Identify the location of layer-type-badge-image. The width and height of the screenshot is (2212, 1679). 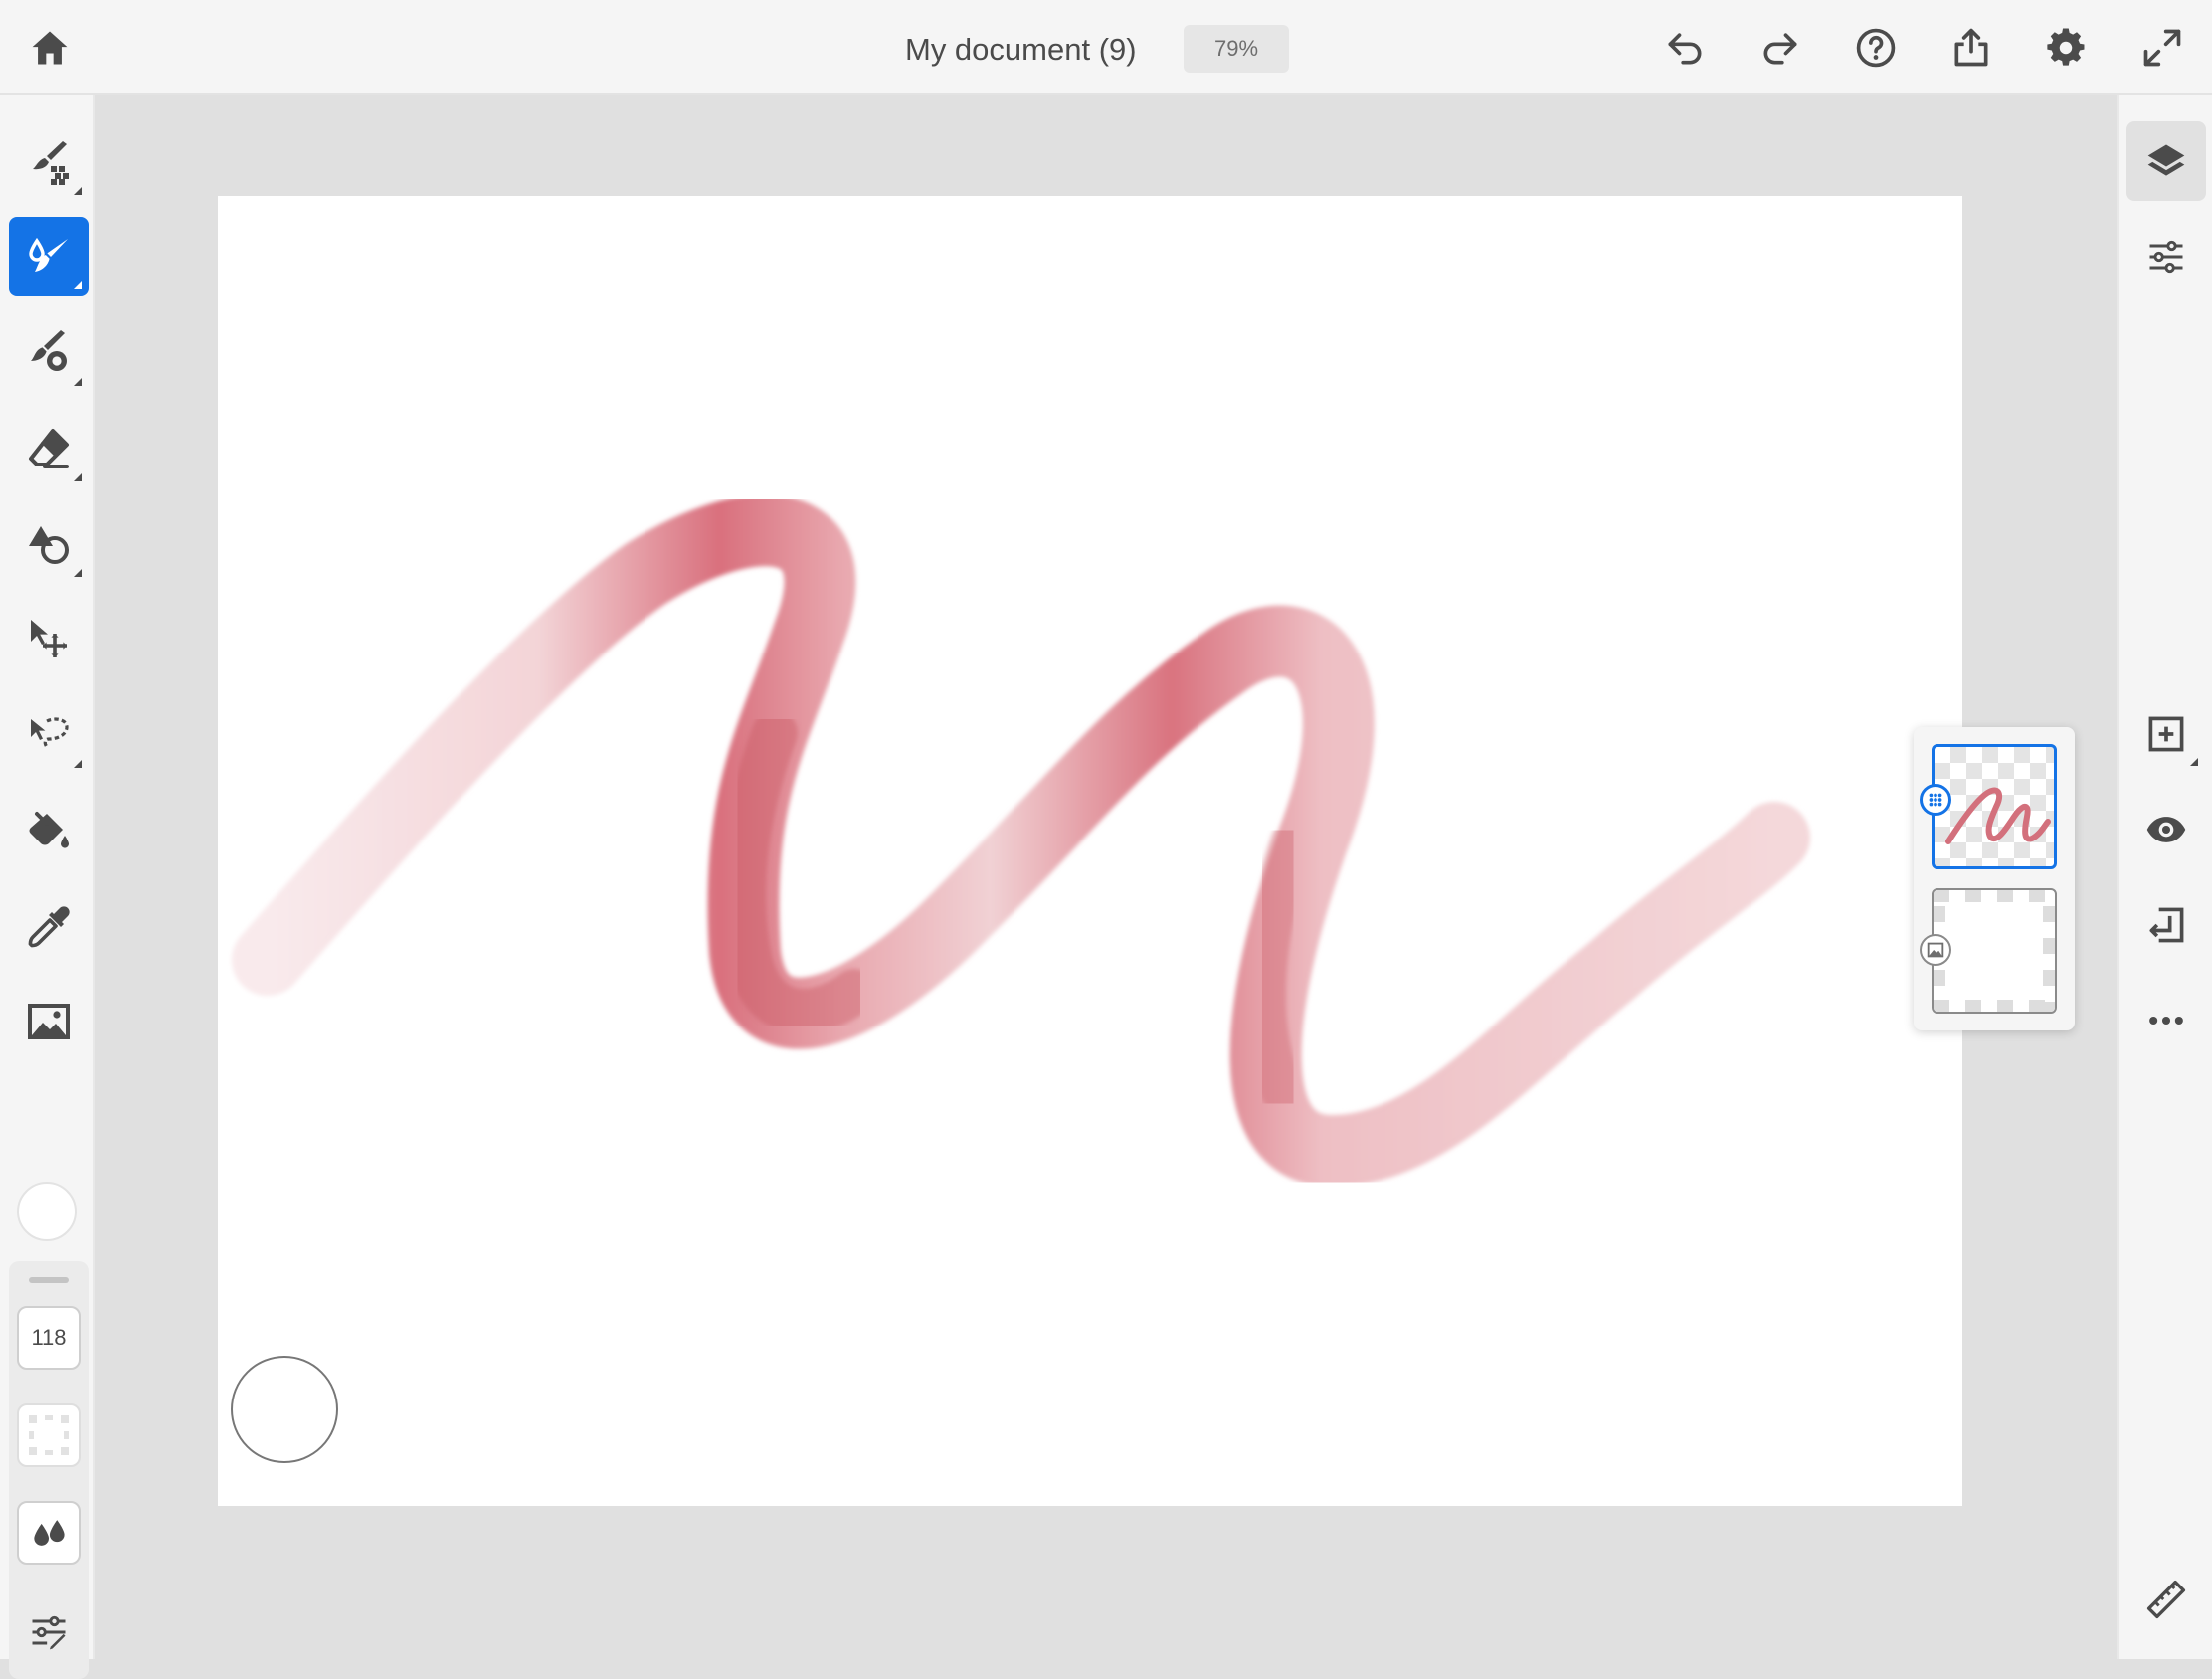
(1935, 950).